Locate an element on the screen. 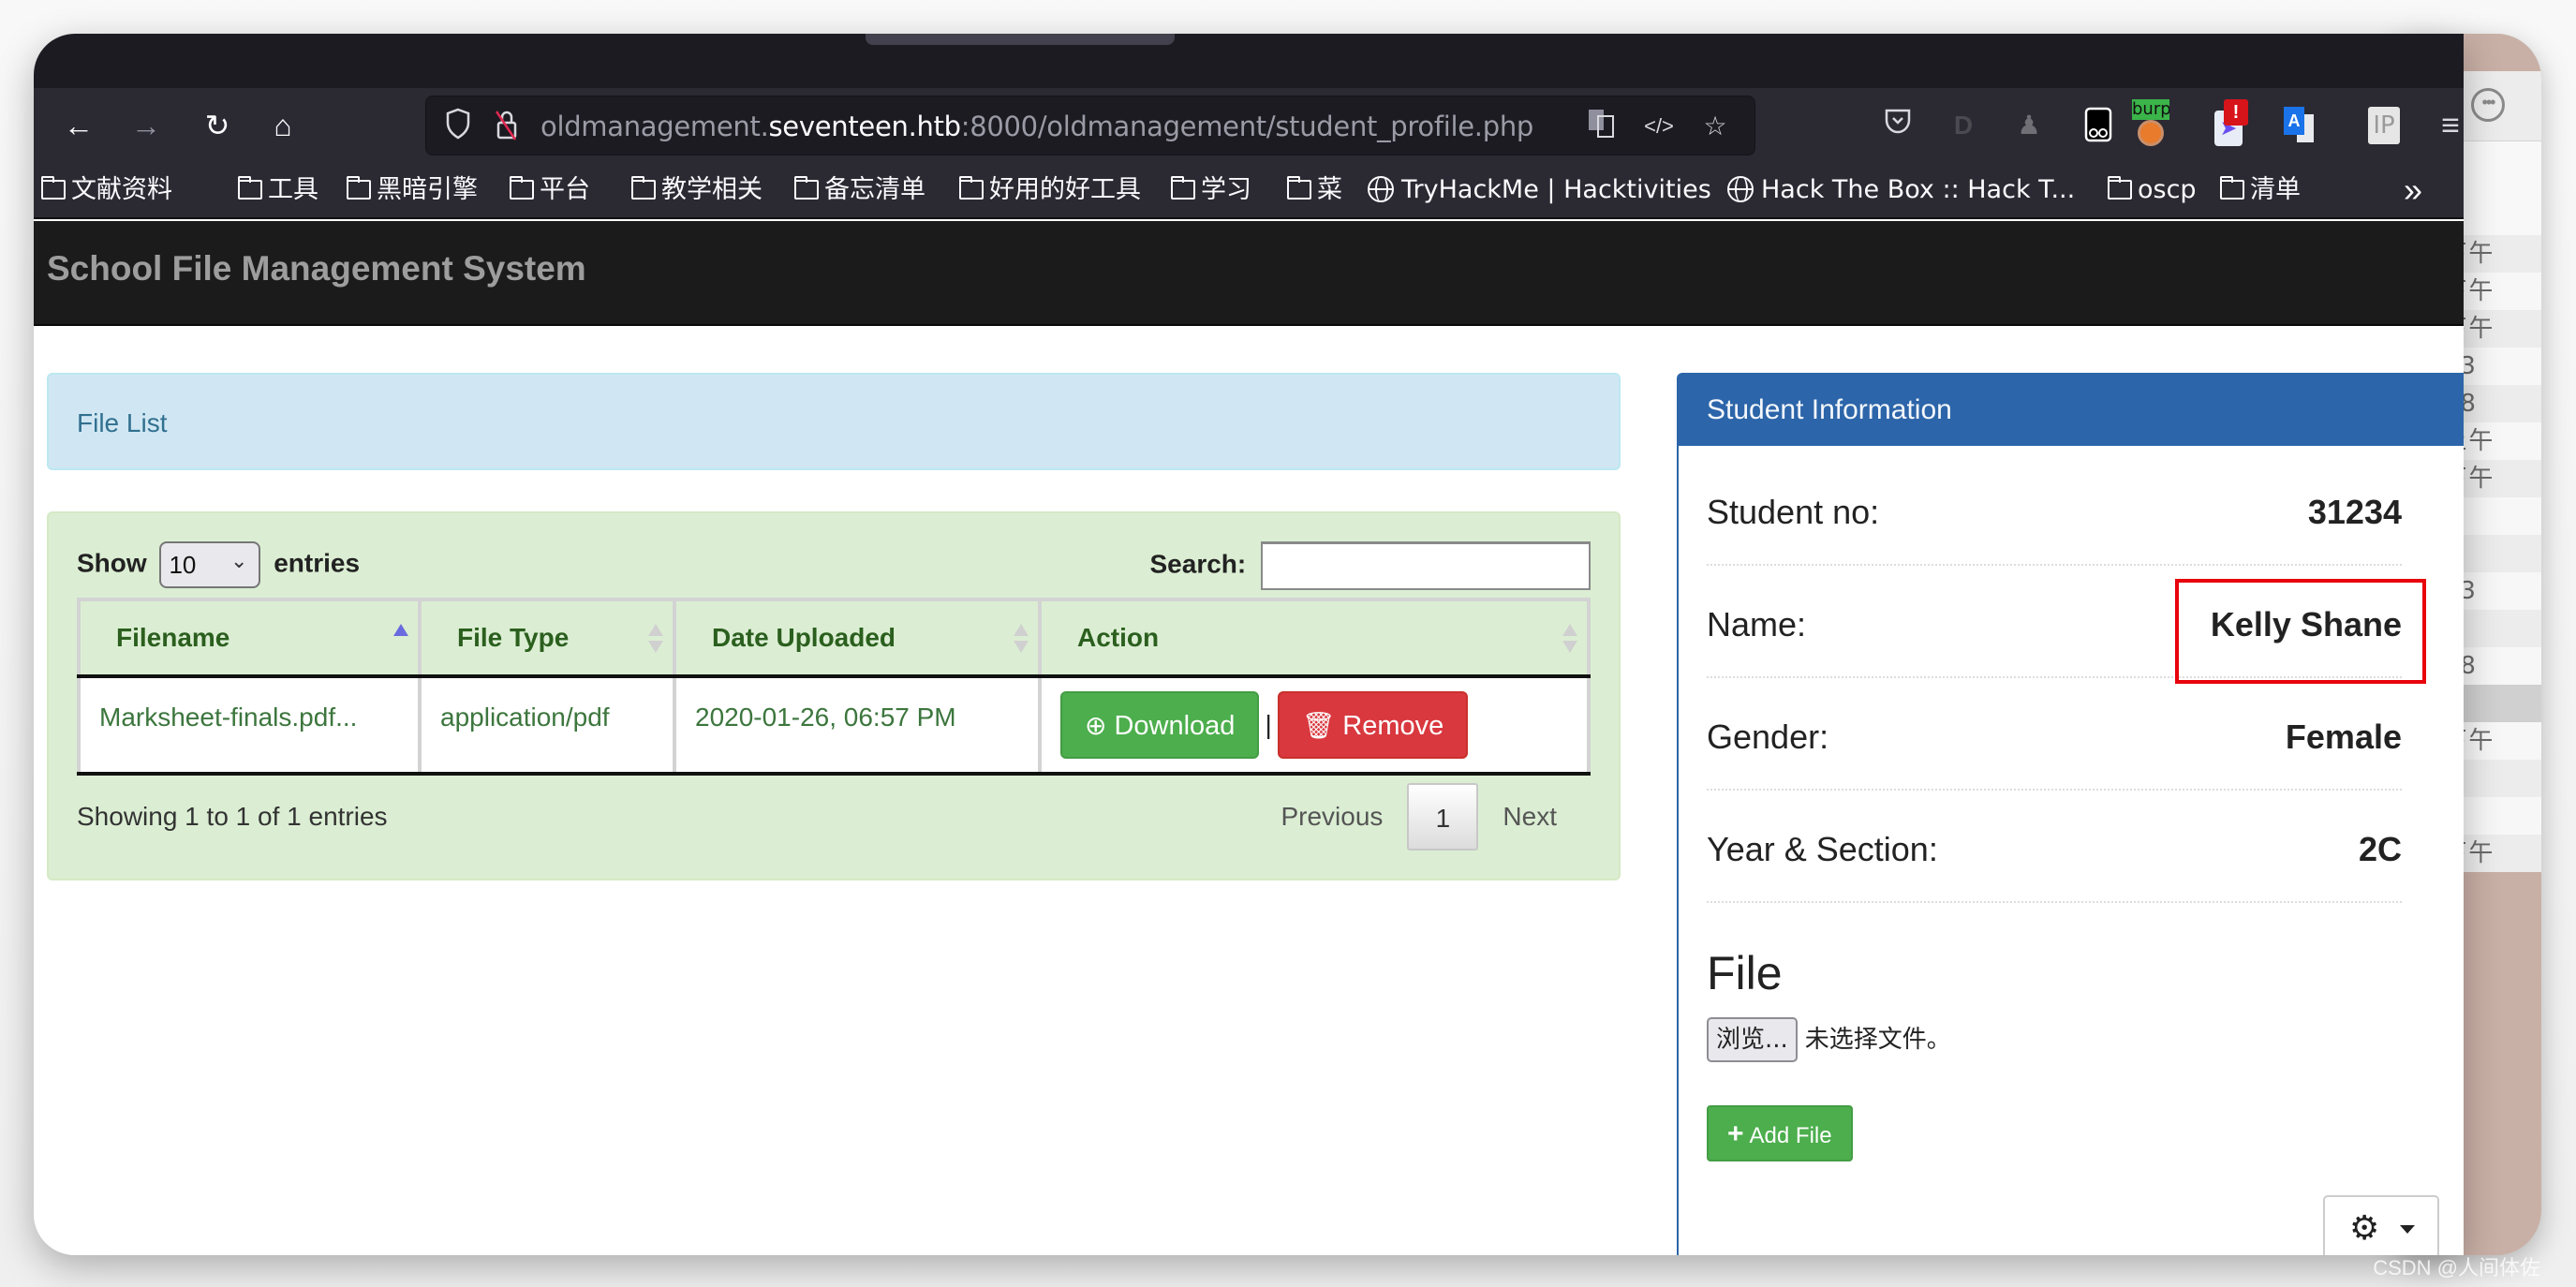  source-code-icon: </> is located at coordinates (1659, 126).